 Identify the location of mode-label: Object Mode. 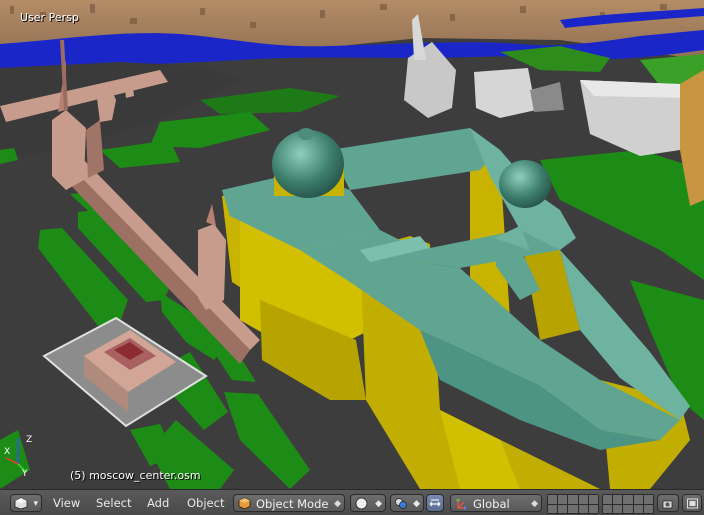
(292, 504).